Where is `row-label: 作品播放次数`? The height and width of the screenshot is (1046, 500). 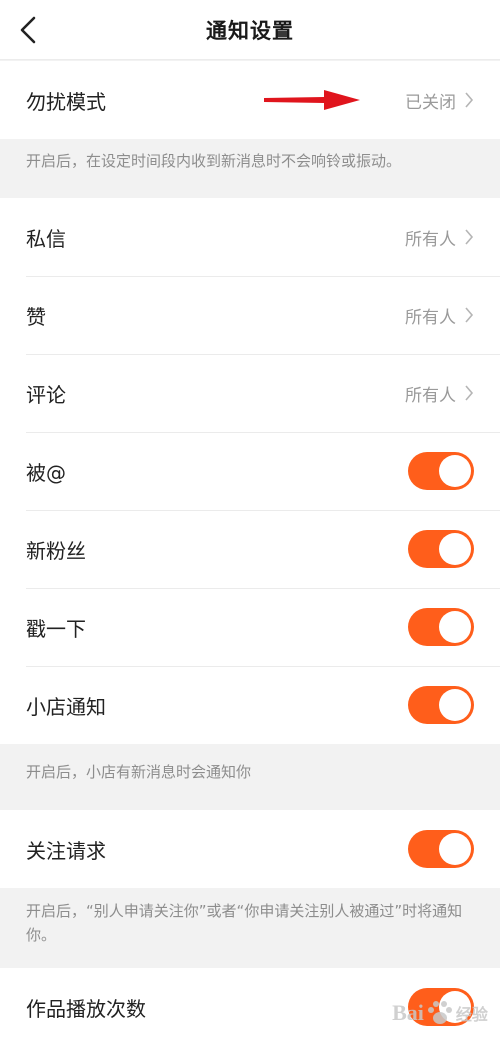 row-label: 作品播放次数 is located at coordinates (86, 1008).